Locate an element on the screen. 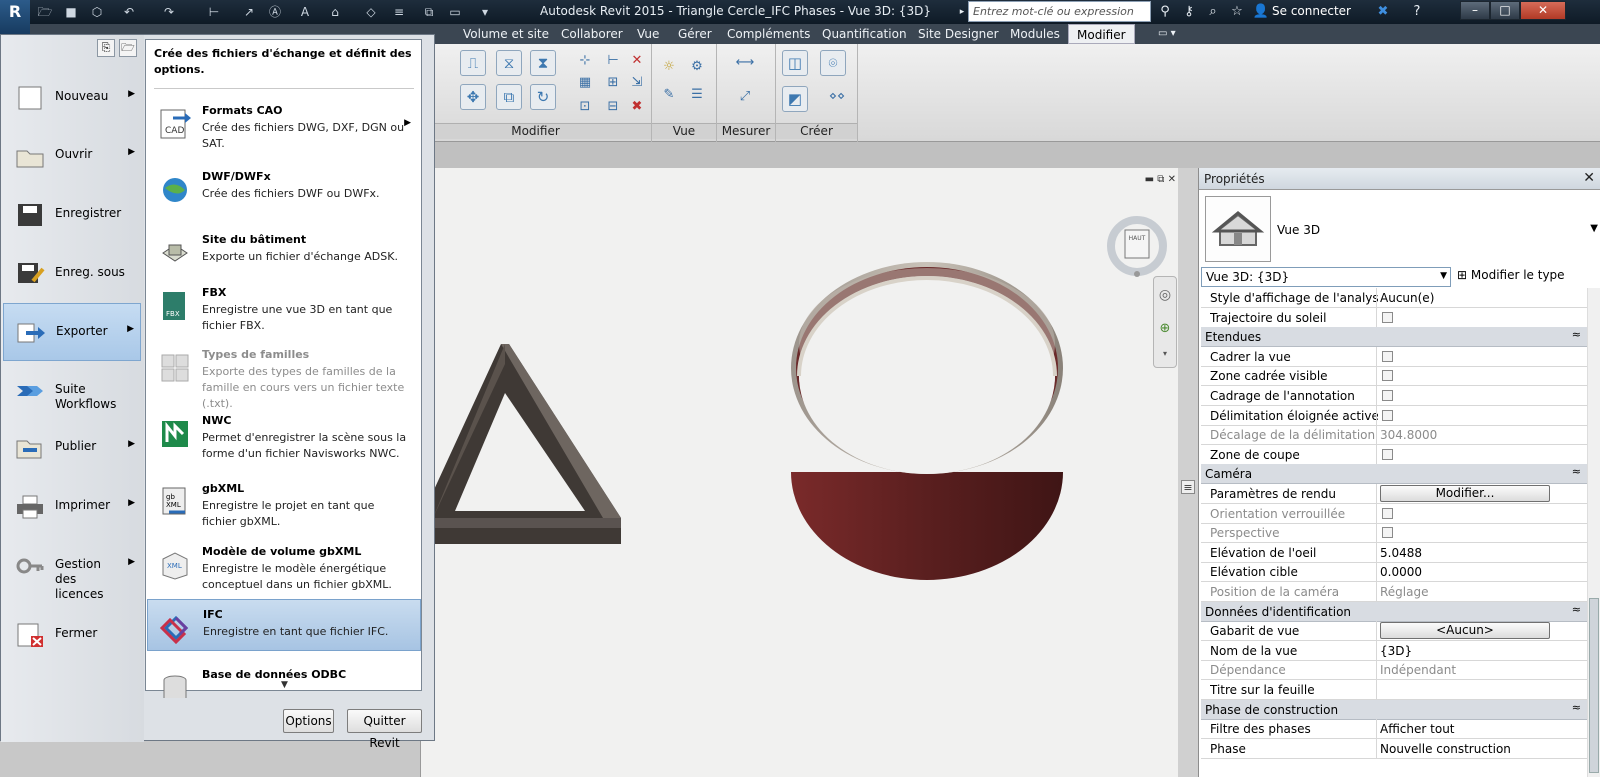  property-value: {3D} is located at coordinates (1396, 651).